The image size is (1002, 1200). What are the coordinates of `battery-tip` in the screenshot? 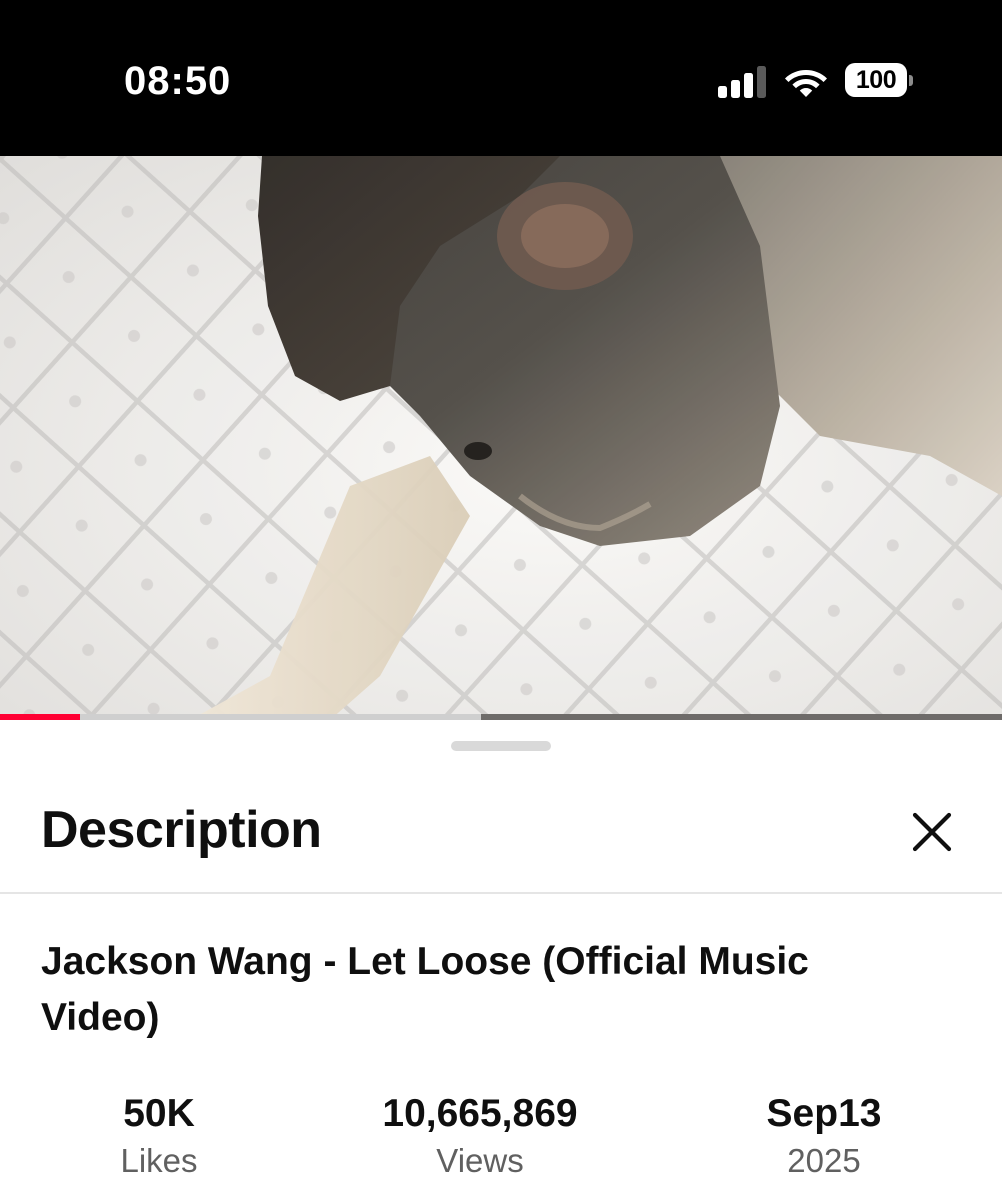 It's located at (911, 80).